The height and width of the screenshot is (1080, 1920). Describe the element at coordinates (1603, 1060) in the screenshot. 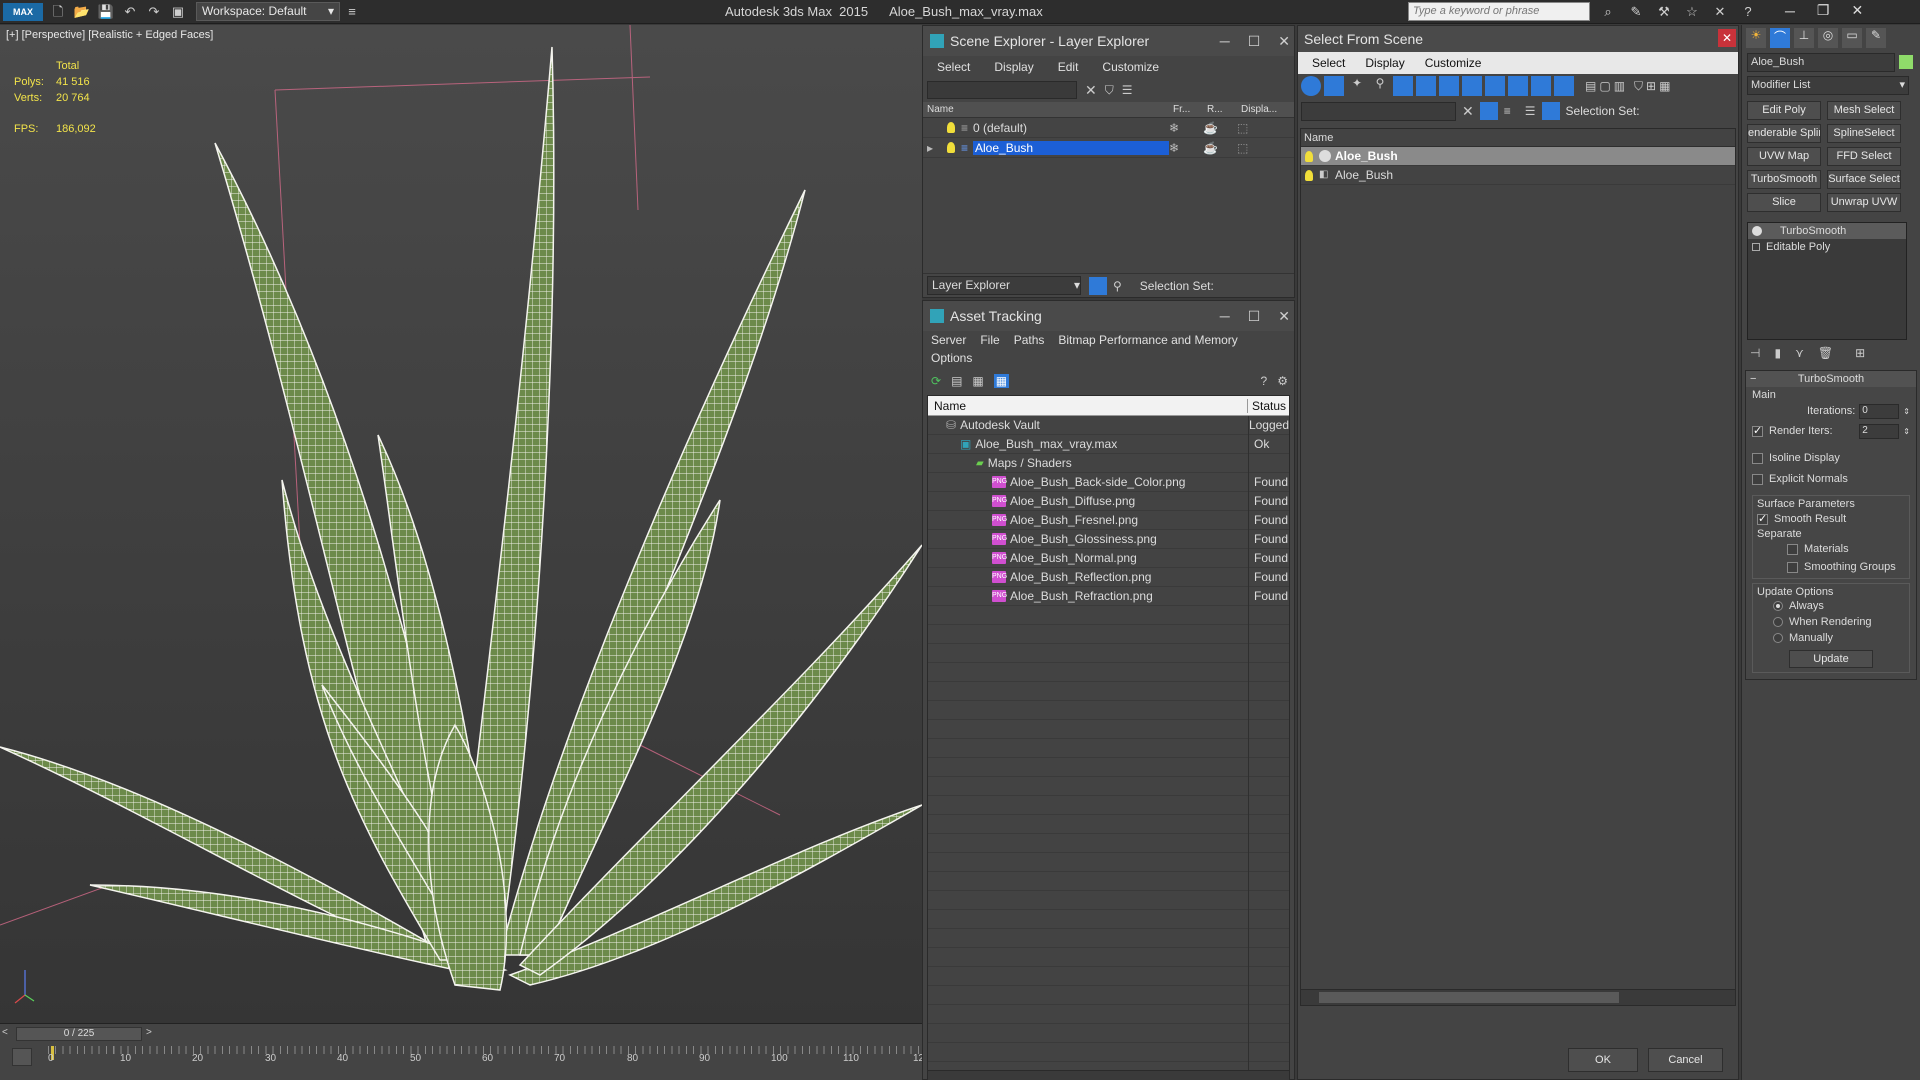

I see `ok-button: OK` at that location.